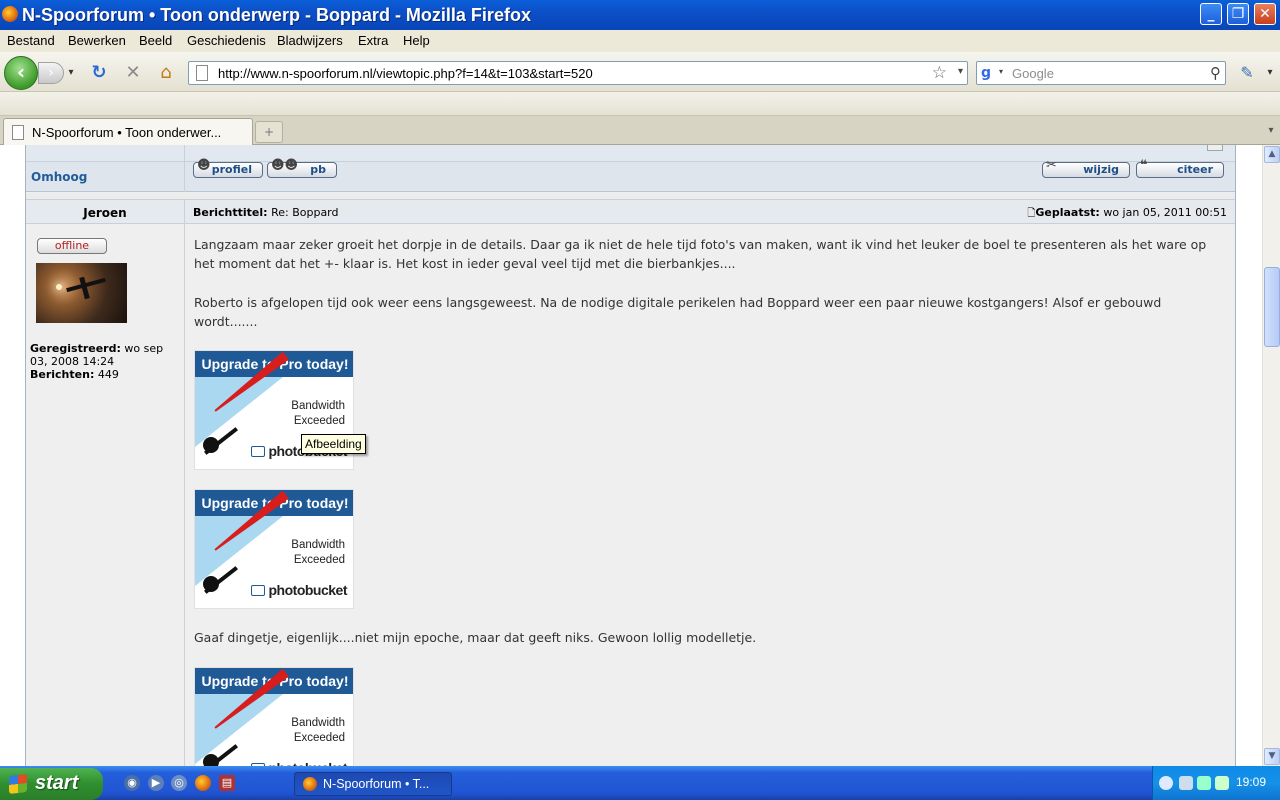  Describe the element at coordinates (228, 168) in the screenshot. I see `profile-button: ☻ profiel` at that location.